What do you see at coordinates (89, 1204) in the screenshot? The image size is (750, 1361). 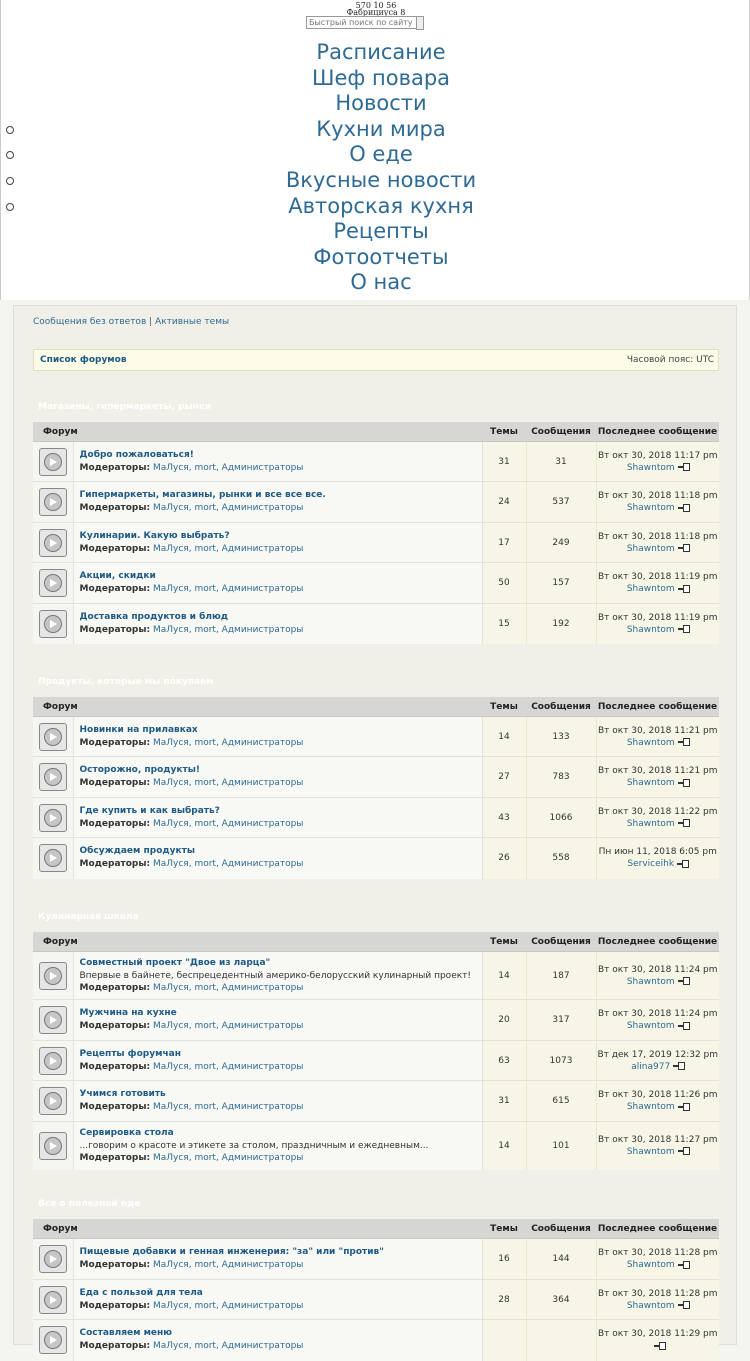 I see `category-title: Все о полезной еде` at bounding box center [89, 1204].